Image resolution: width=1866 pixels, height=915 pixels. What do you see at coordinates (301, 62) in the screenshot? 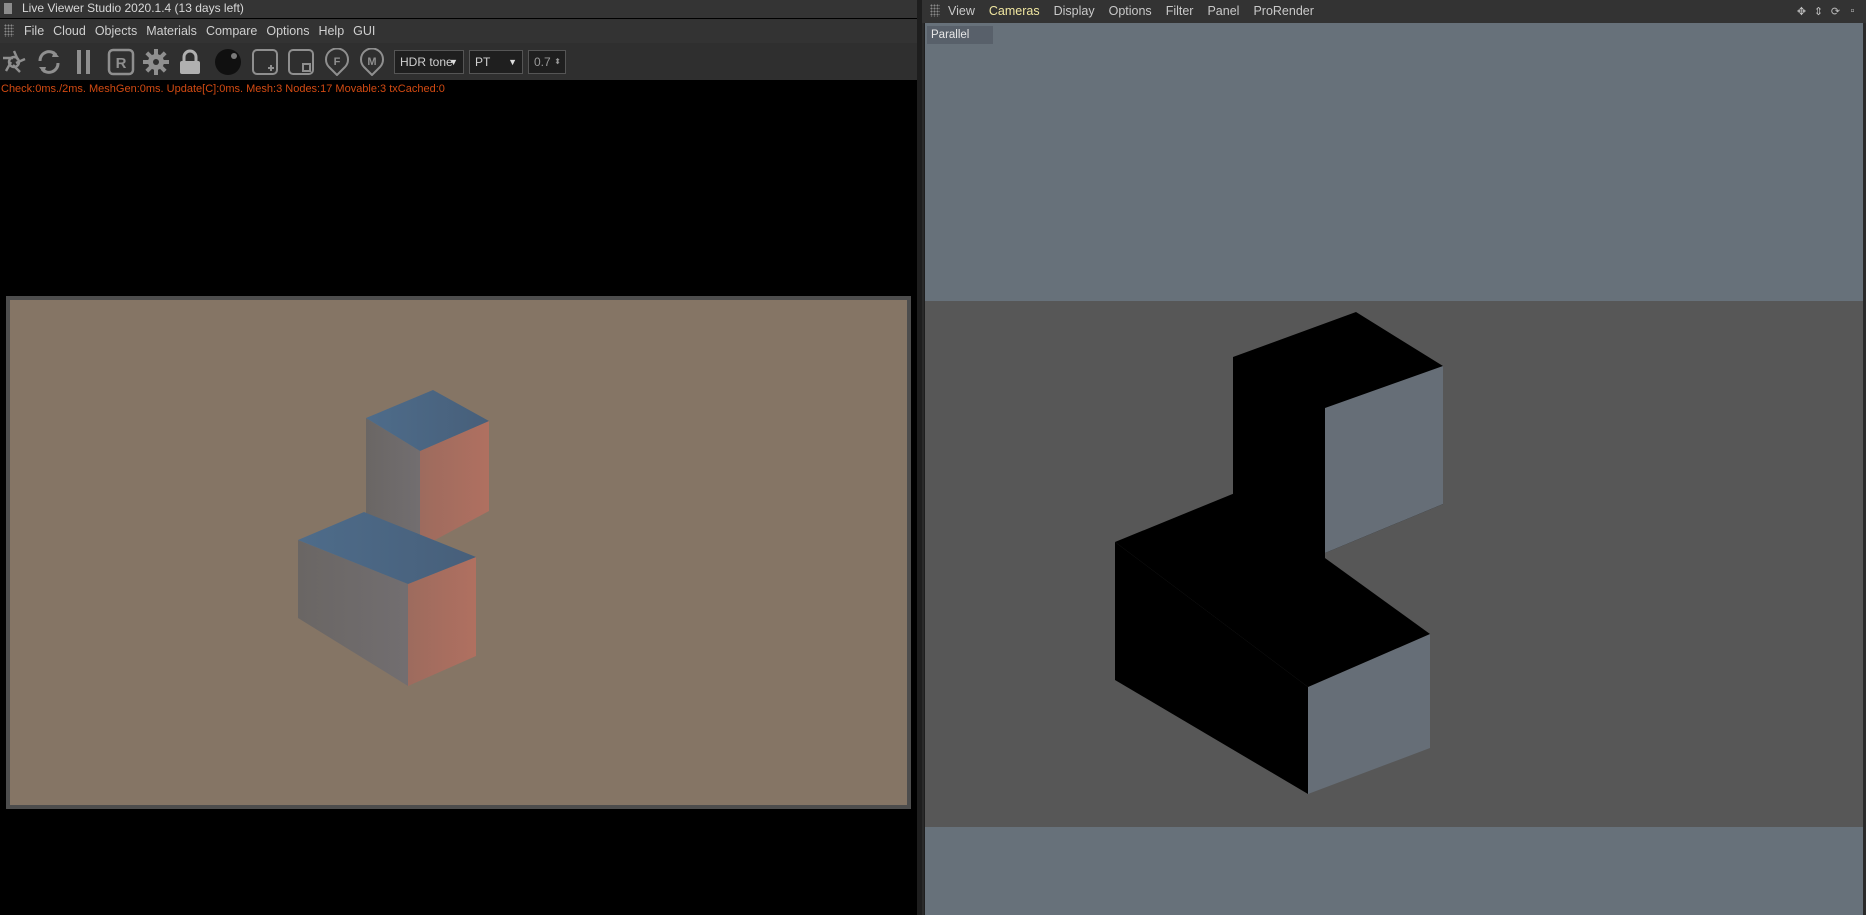
I see `crop-frame-icon` at bounding box center [301, 62].